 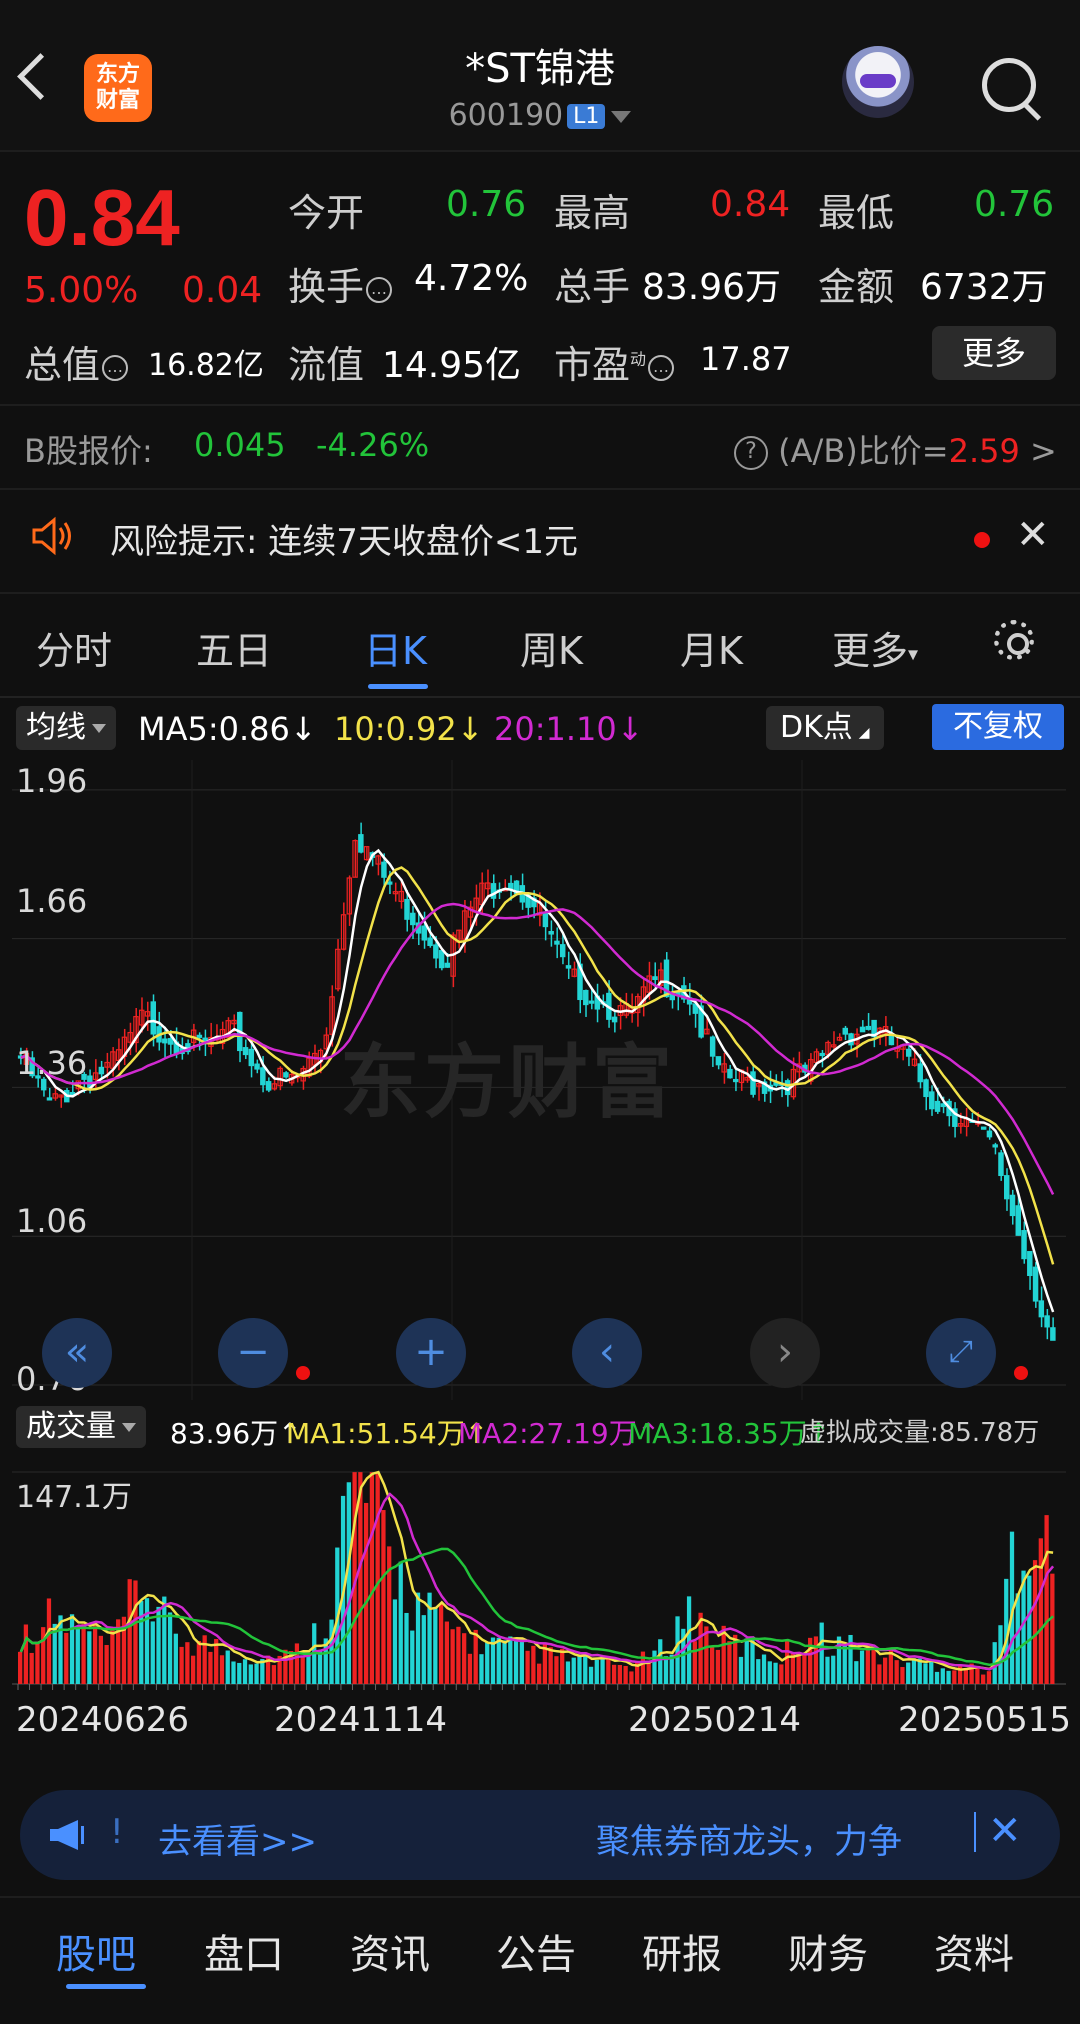 What do you see at coordinates (326, 365) in the screenshot?
I see `float-label: 流值` at bounding box center [326, 365].